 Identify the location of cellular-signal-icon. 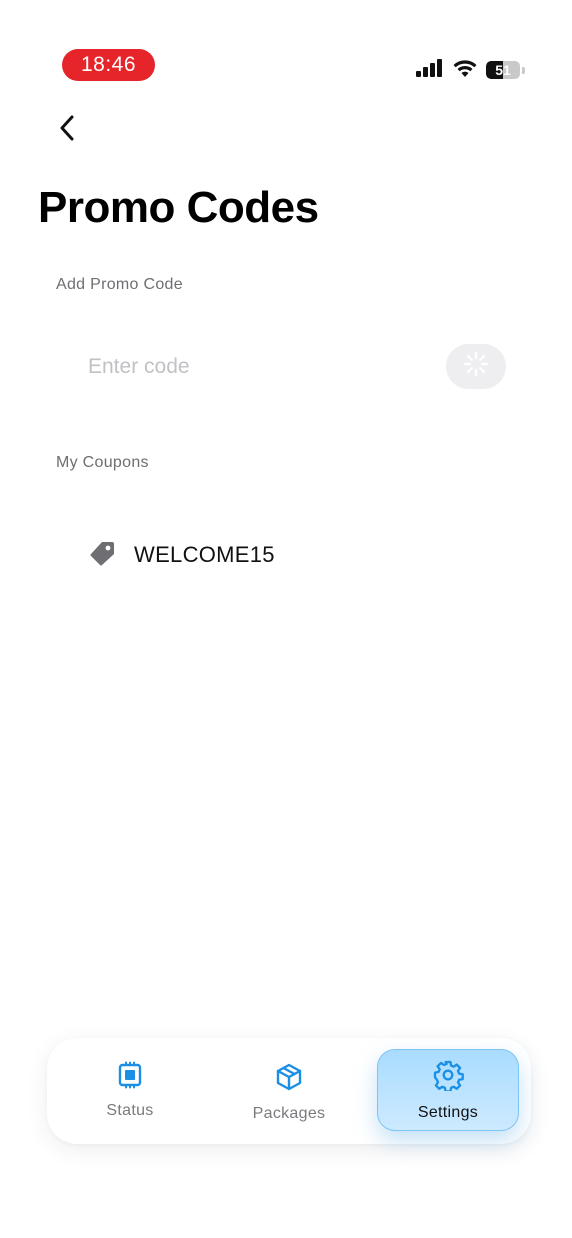
(430, 70).